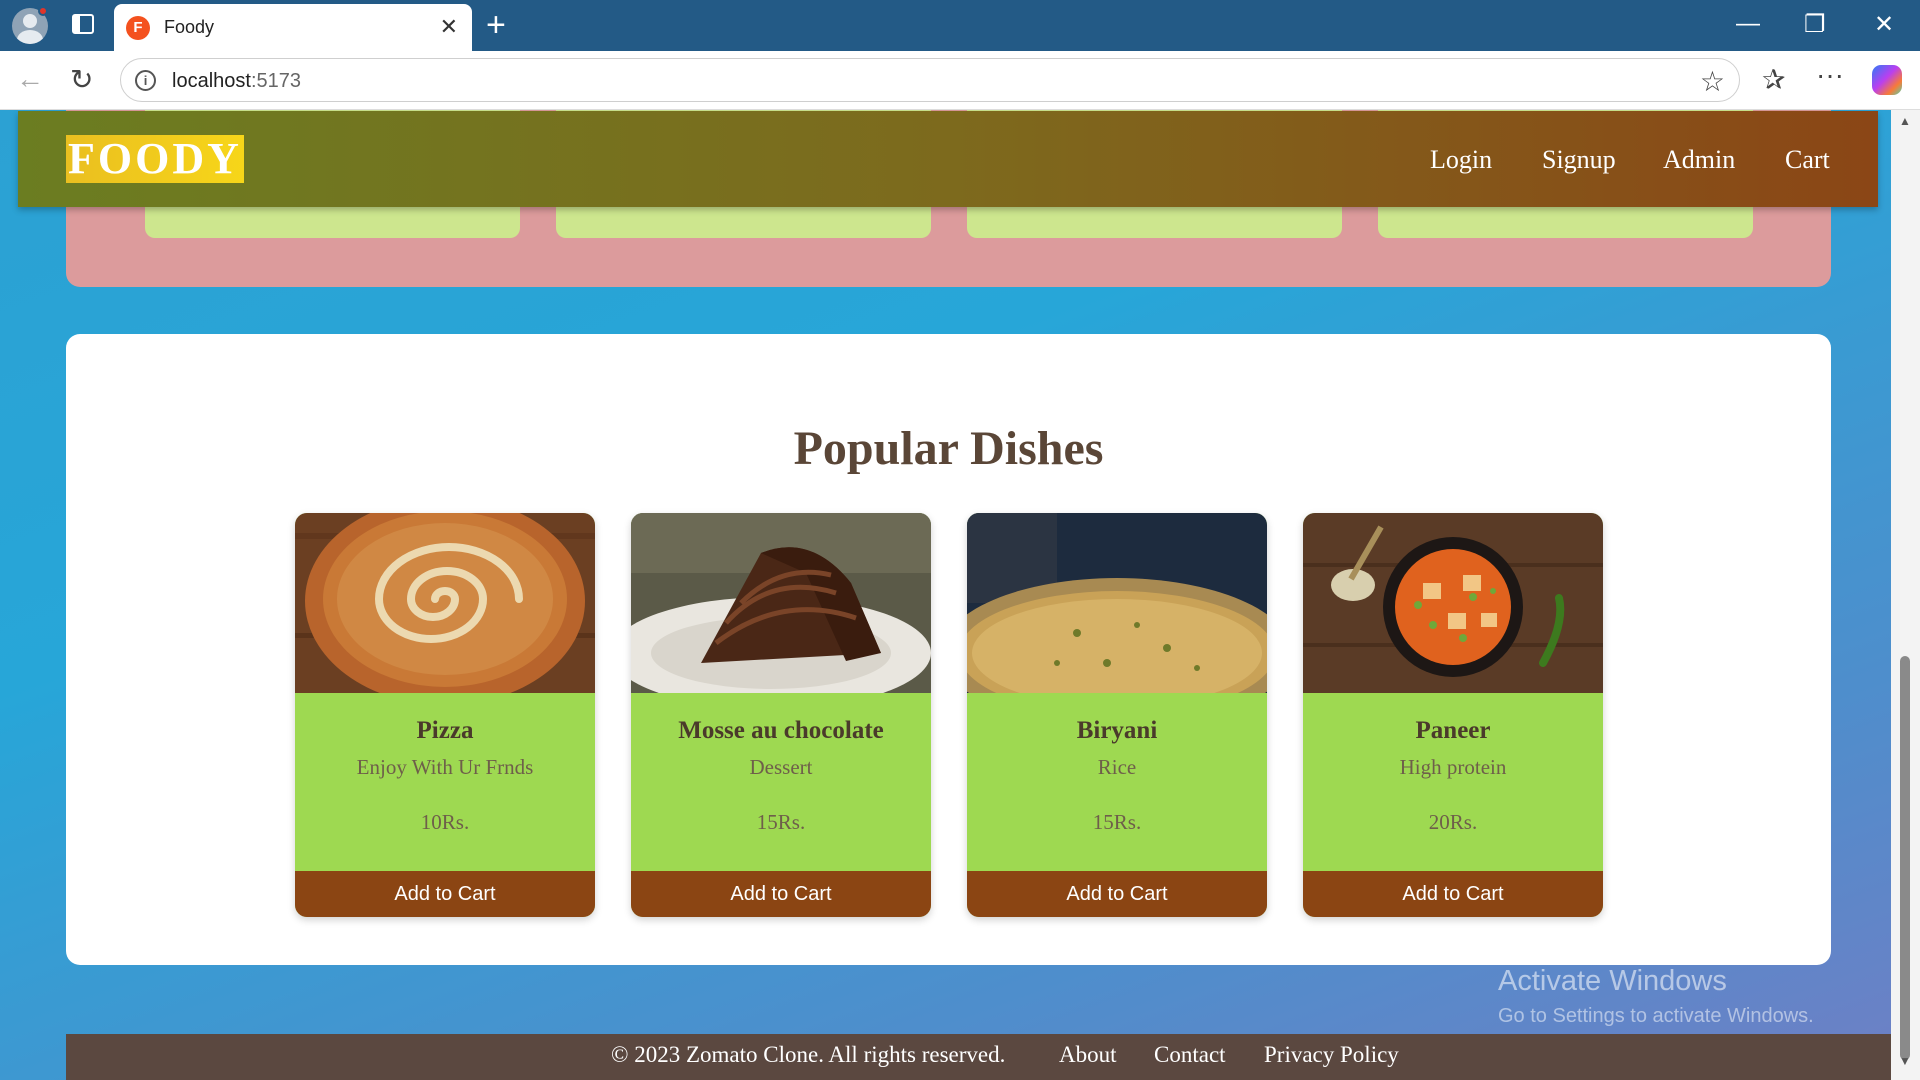  Describe the element at coordinates (1887, 80) in the screenshot. I see `copilot-icon` at that location.